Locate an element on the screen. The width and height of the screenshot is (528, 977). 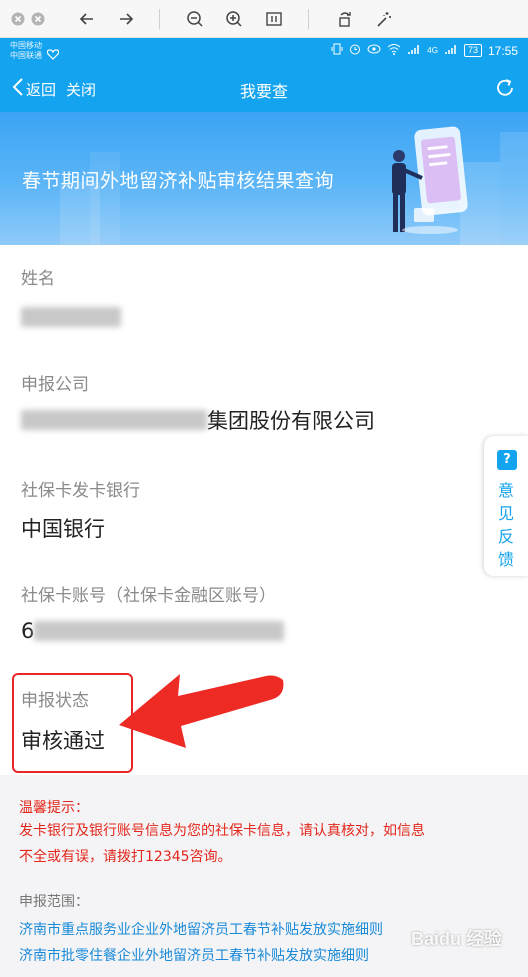
feedback-label: 意见反馈 is located at coordinates (506, 525).